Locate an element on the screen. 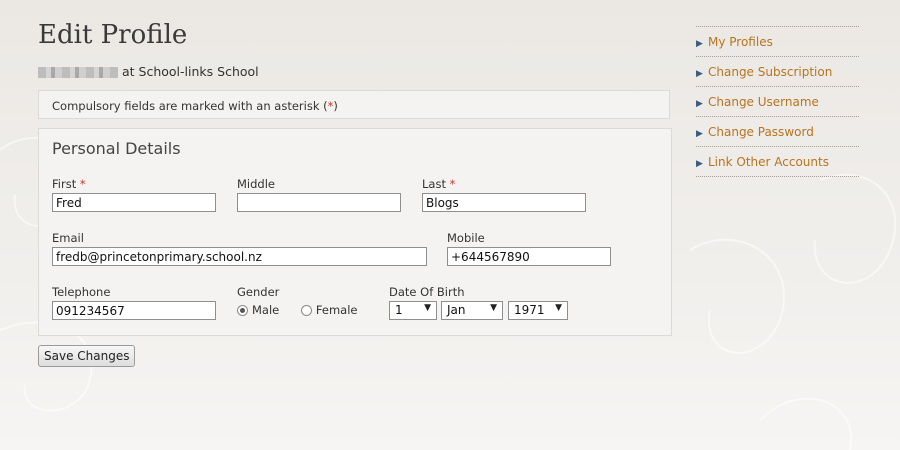 This screenshot has height=450, width=900. first-name-label: First * is located at coordinates (69, 184).